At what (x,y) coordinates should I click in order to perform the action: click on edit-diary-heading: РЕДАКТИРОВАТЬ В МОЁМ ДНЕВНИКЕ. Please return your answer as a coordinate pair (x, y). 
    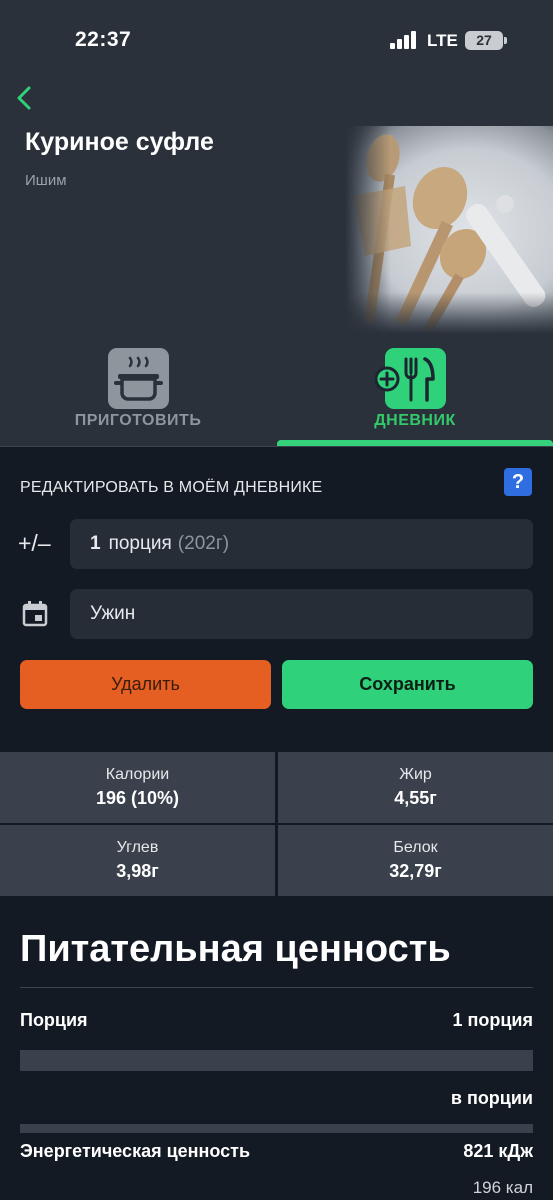
    Looking at the image, I should click on (171, 487).